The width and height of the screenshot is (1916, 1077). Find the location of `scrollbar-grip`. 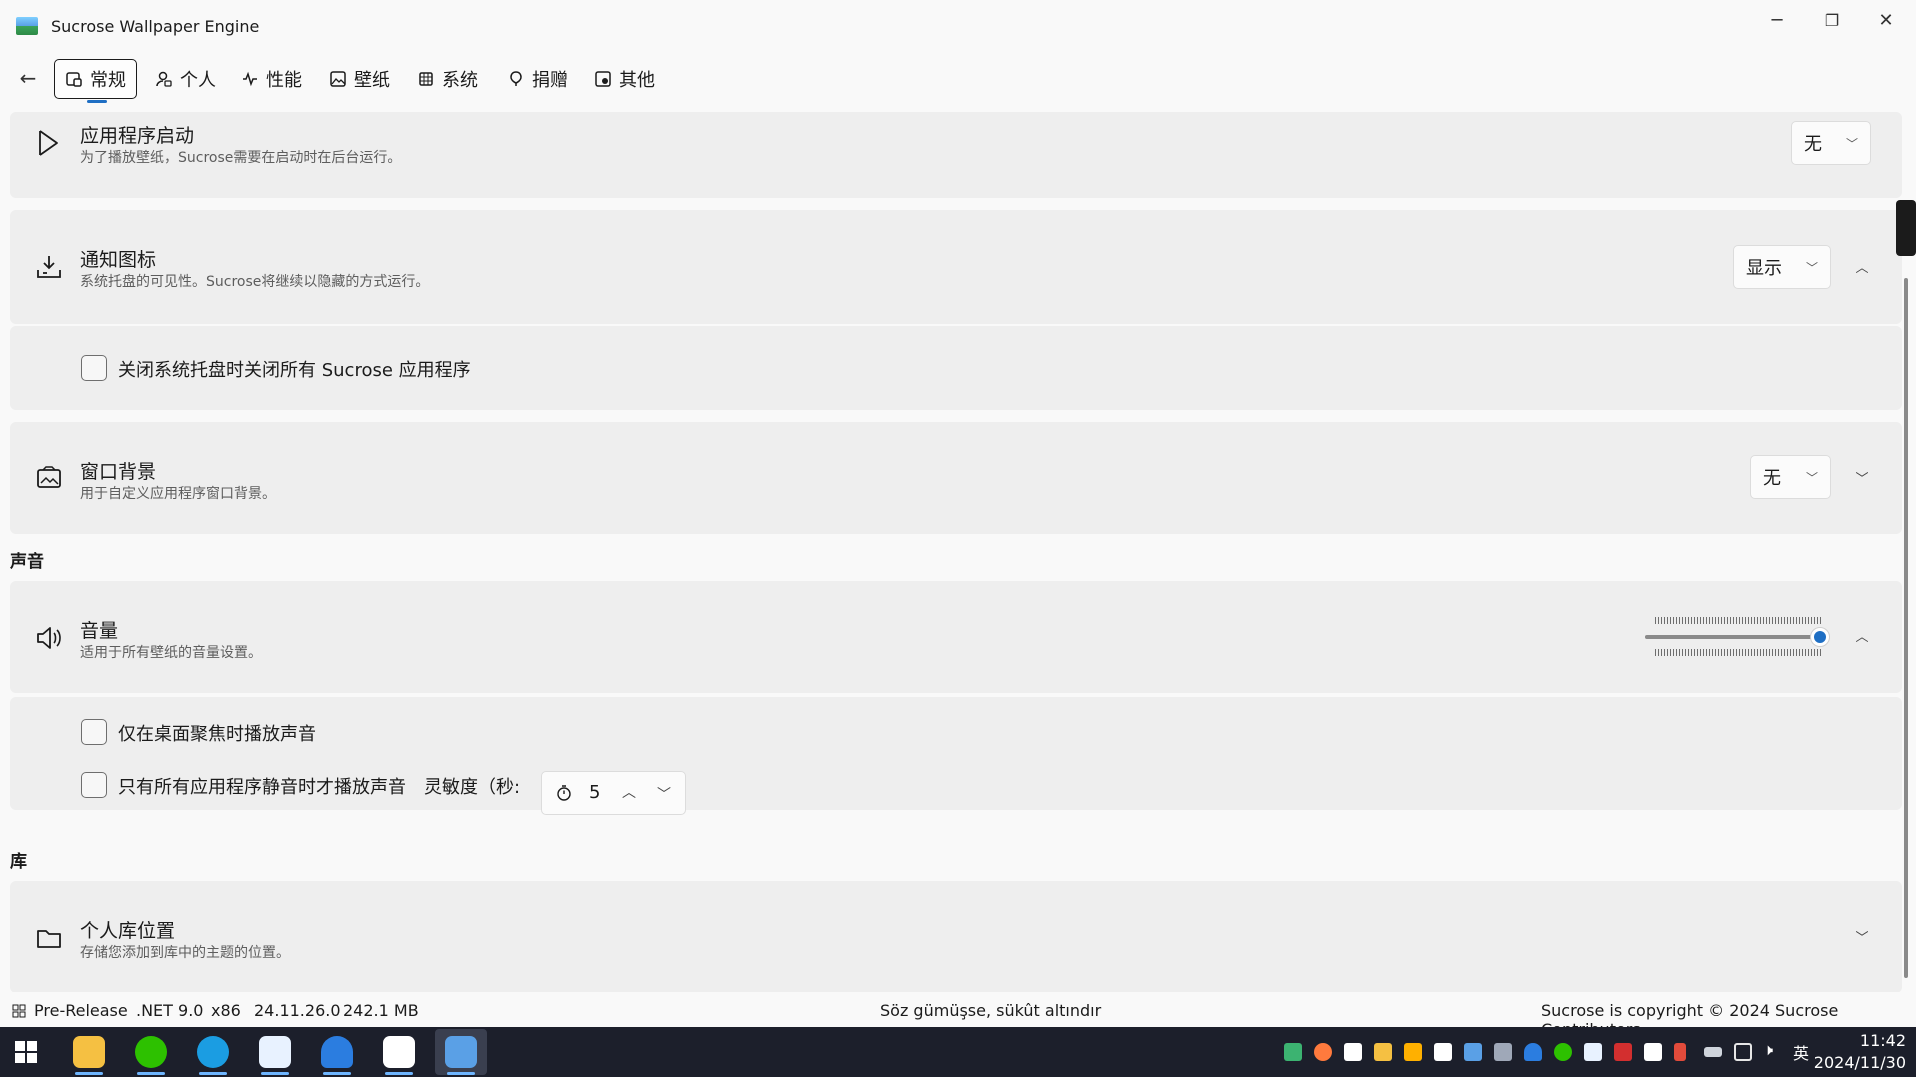

scrollbar-grip is located at coordinates (1906, 228).